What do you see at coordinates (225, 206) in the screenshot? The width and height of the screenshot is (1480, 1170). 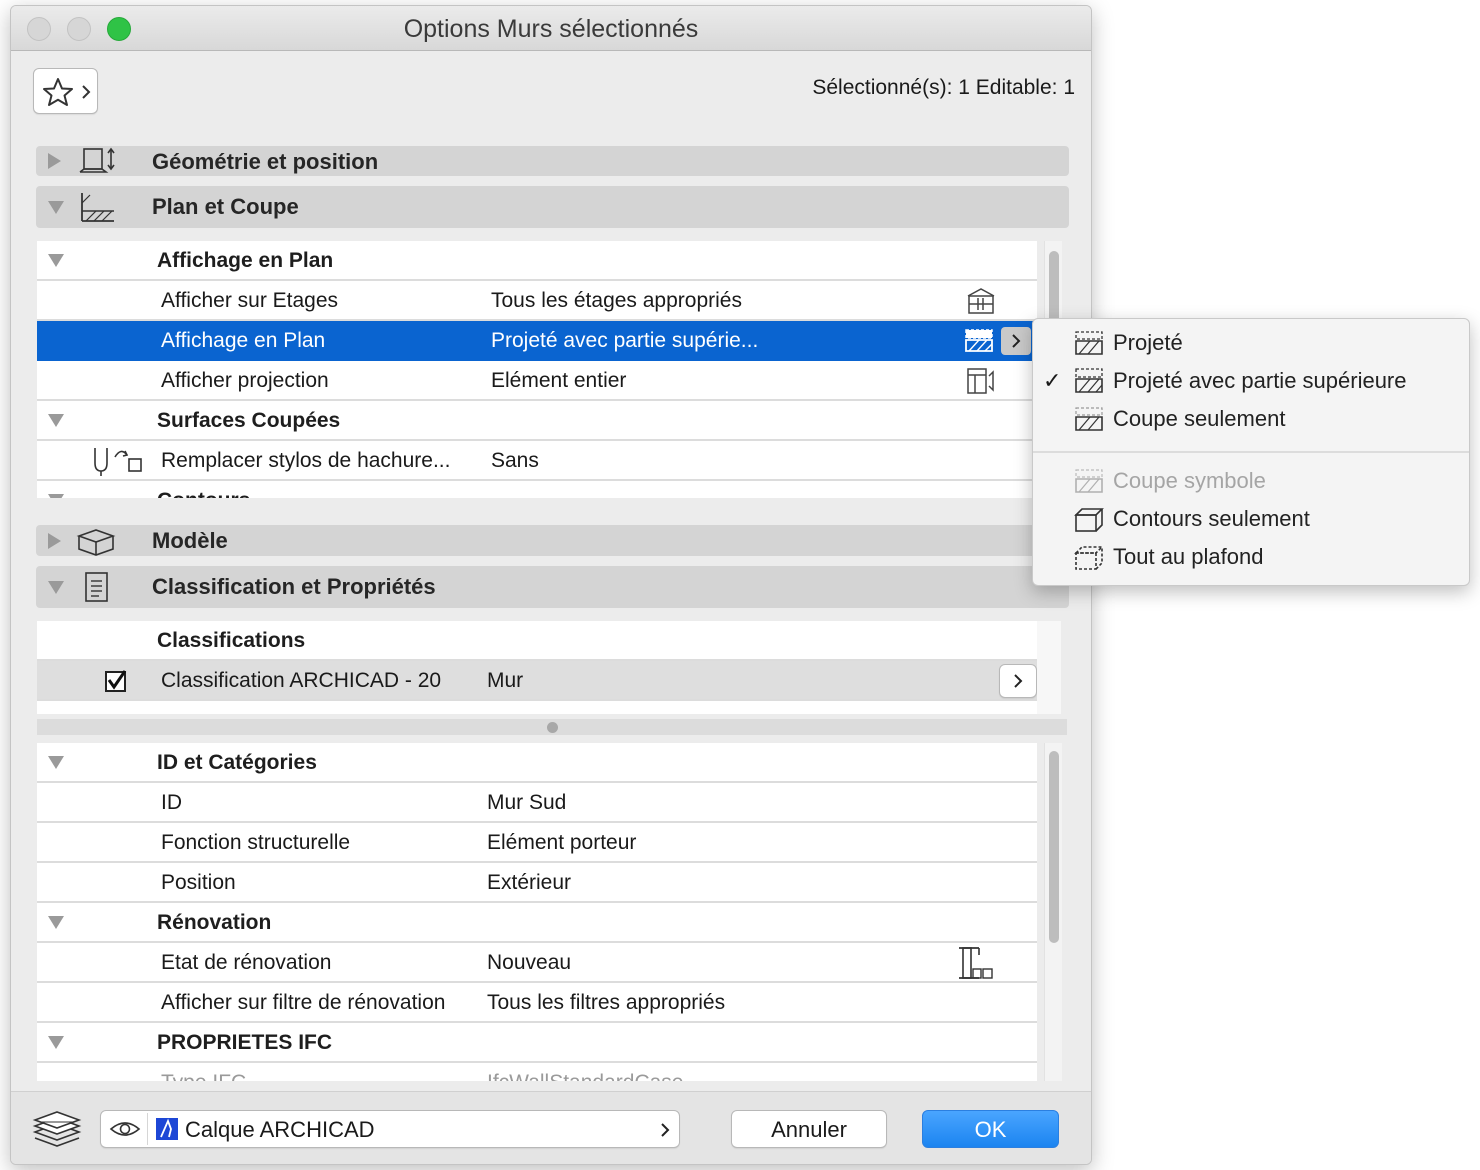 I see `section-plan-section-label: Plan et Coupe` at bounding box center [225, 206].